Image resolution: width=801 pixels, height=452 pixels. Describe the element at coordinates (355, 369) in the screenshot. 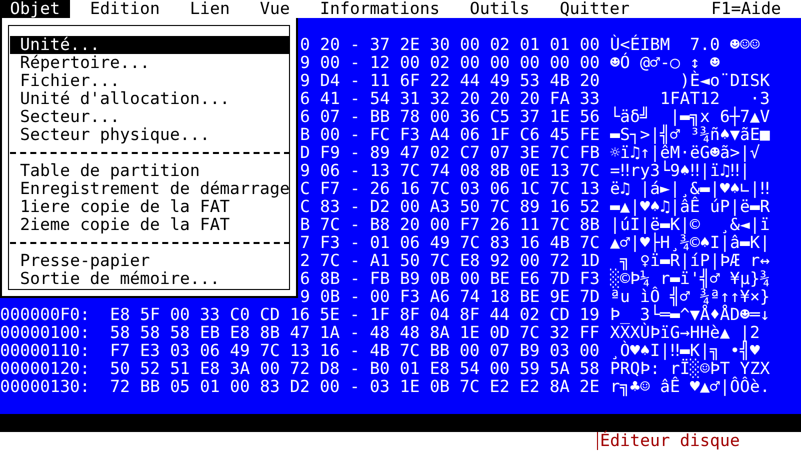

I see `hex-bytes: 50 52 51 E8 3A 00 72 D8 - B0 01 E8 54 00 59 5A 58` at that location.